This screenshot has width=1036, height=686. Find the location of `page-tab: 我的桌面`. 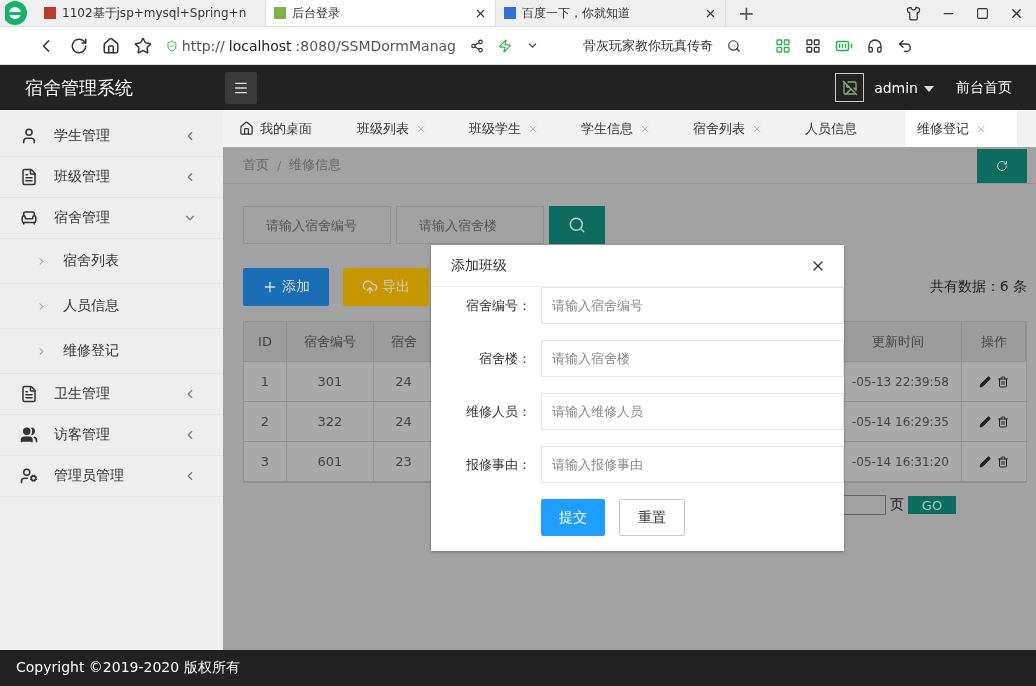

page-tab: 我的桌面 is located at coordinates (289, 128).